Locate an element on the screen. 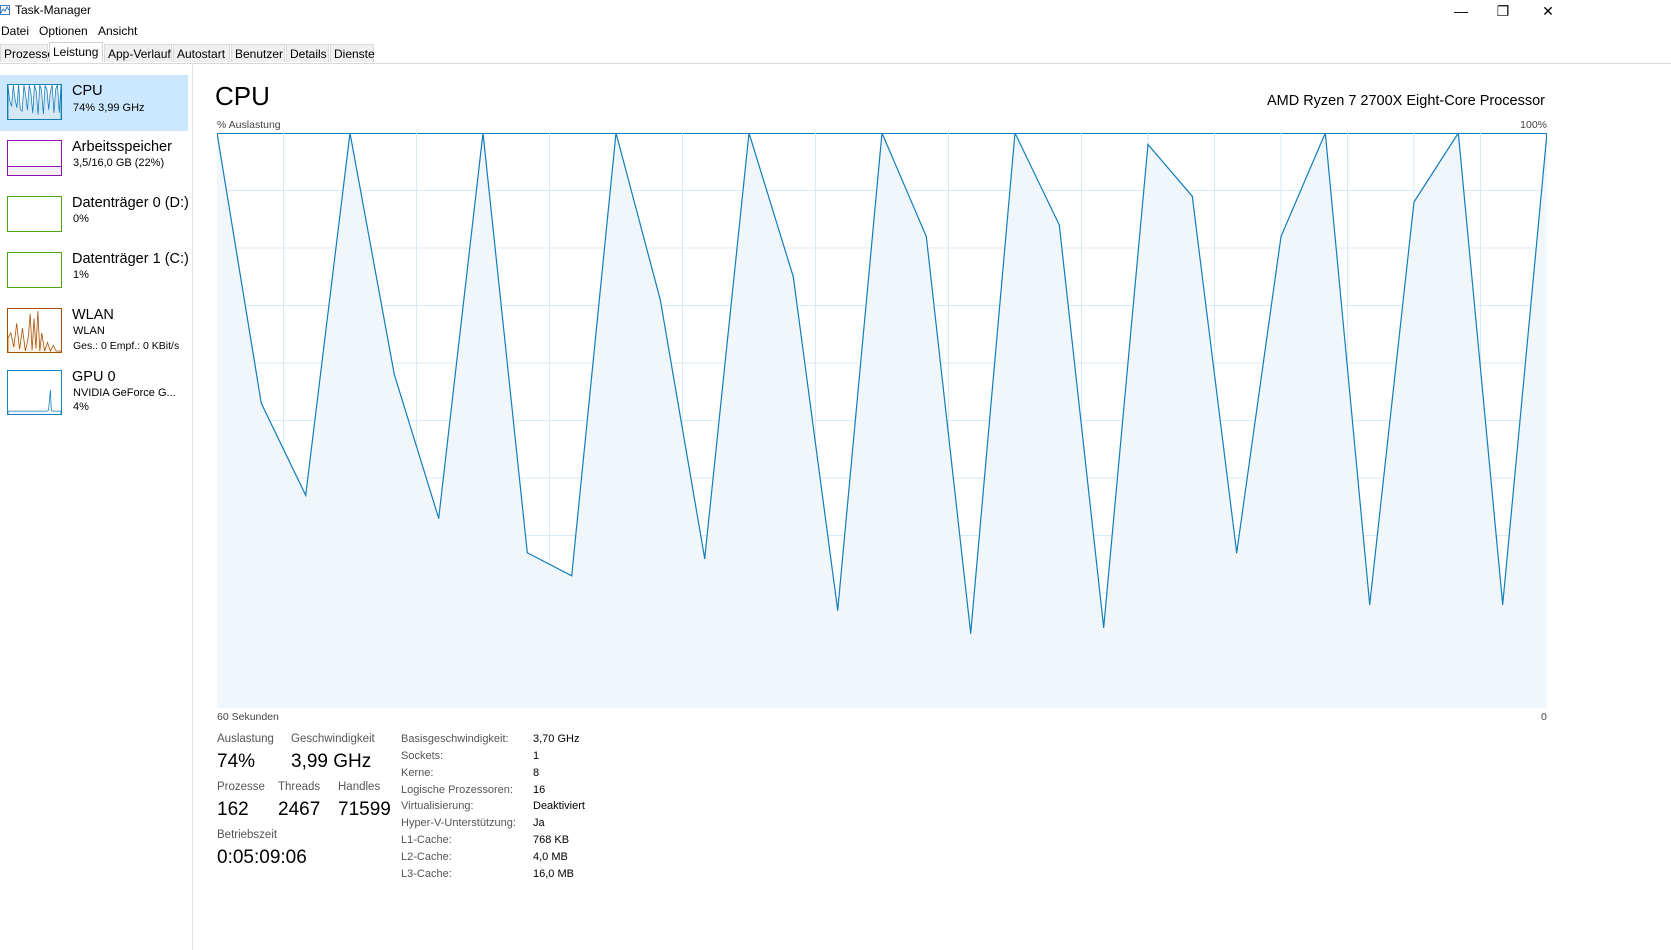  uptime-label: Betriebszeit is located at coordinates (247, 835).